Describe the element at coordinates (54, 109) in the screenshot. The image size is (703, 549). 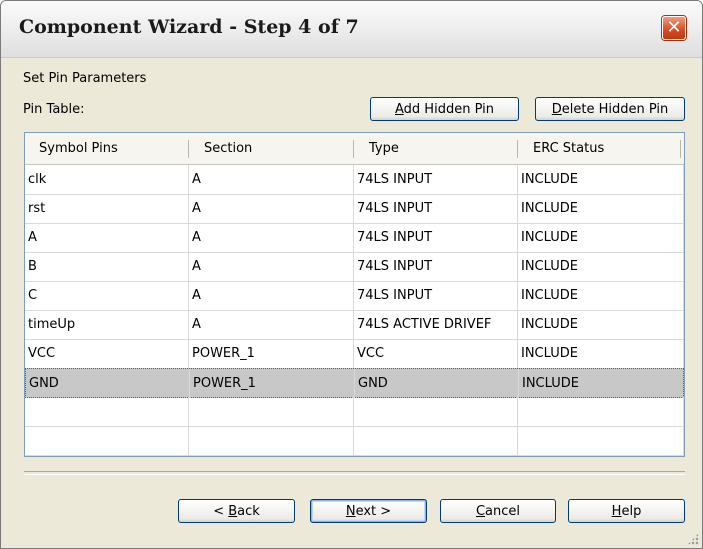
I see `pin-table-label: Pin Table:` at that location.